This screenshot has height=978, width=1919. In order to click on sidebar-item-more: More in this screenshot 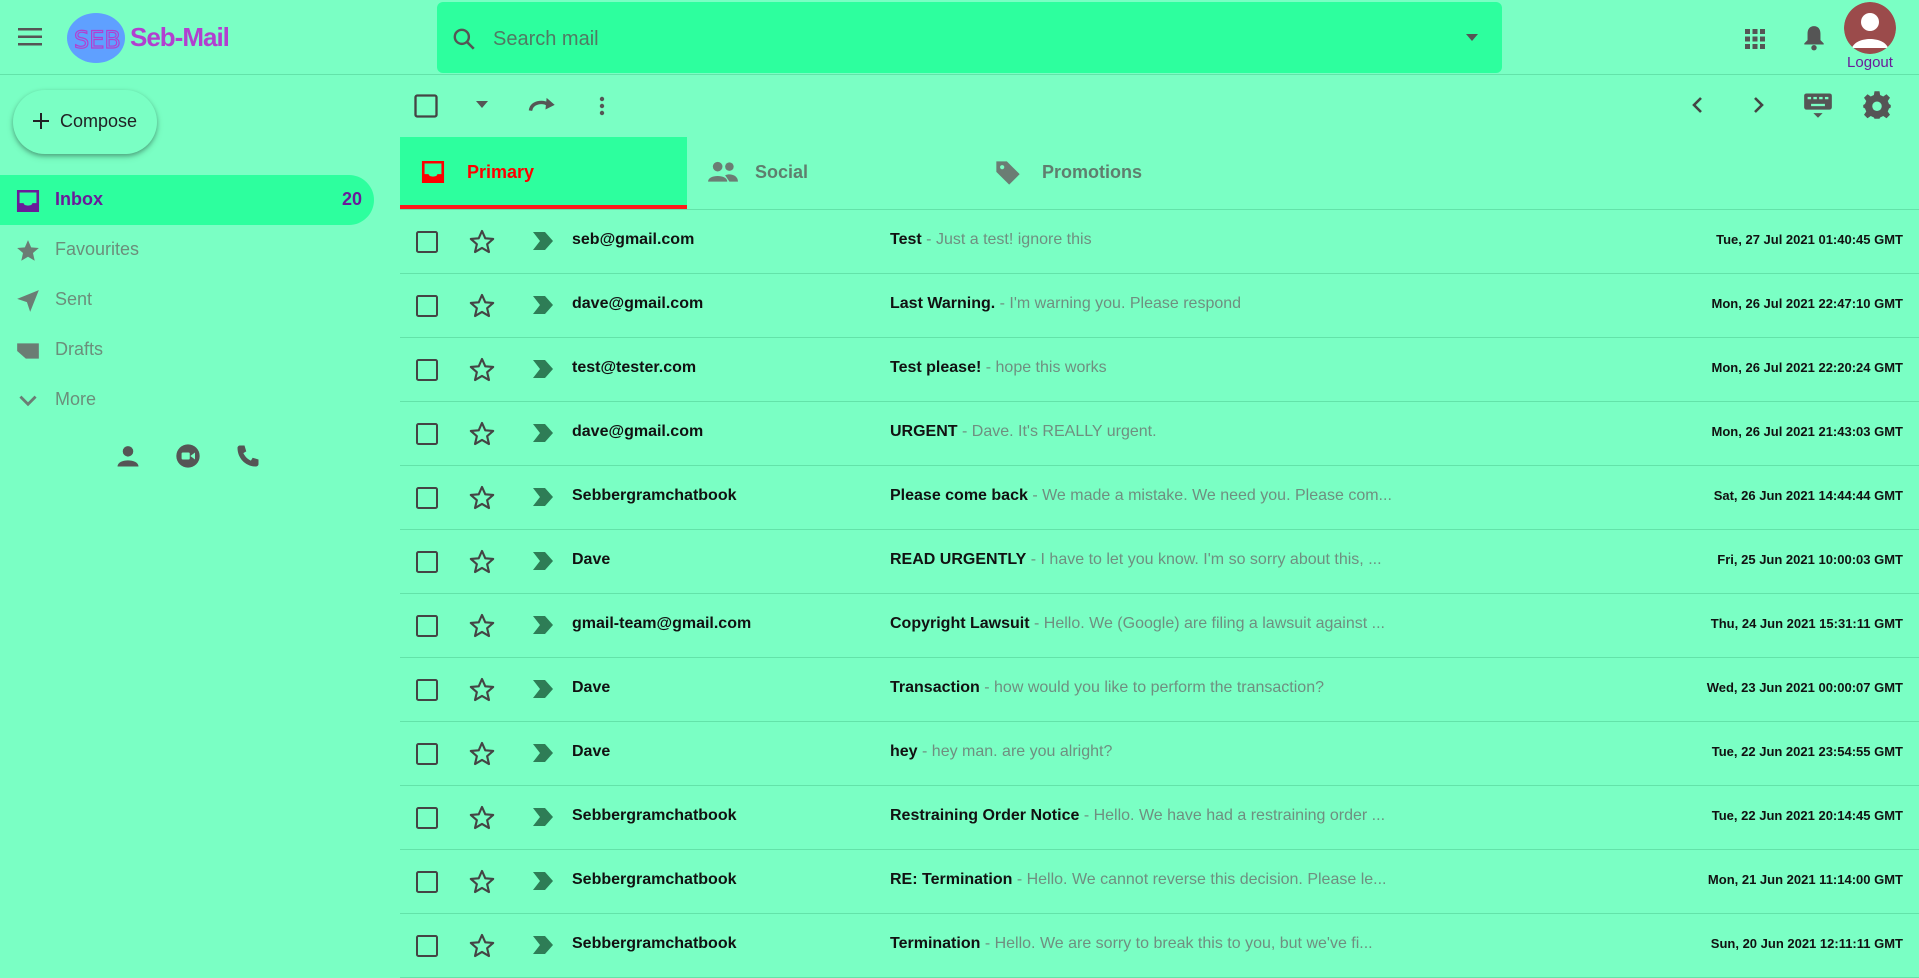, I will do `click(187, 400)`.